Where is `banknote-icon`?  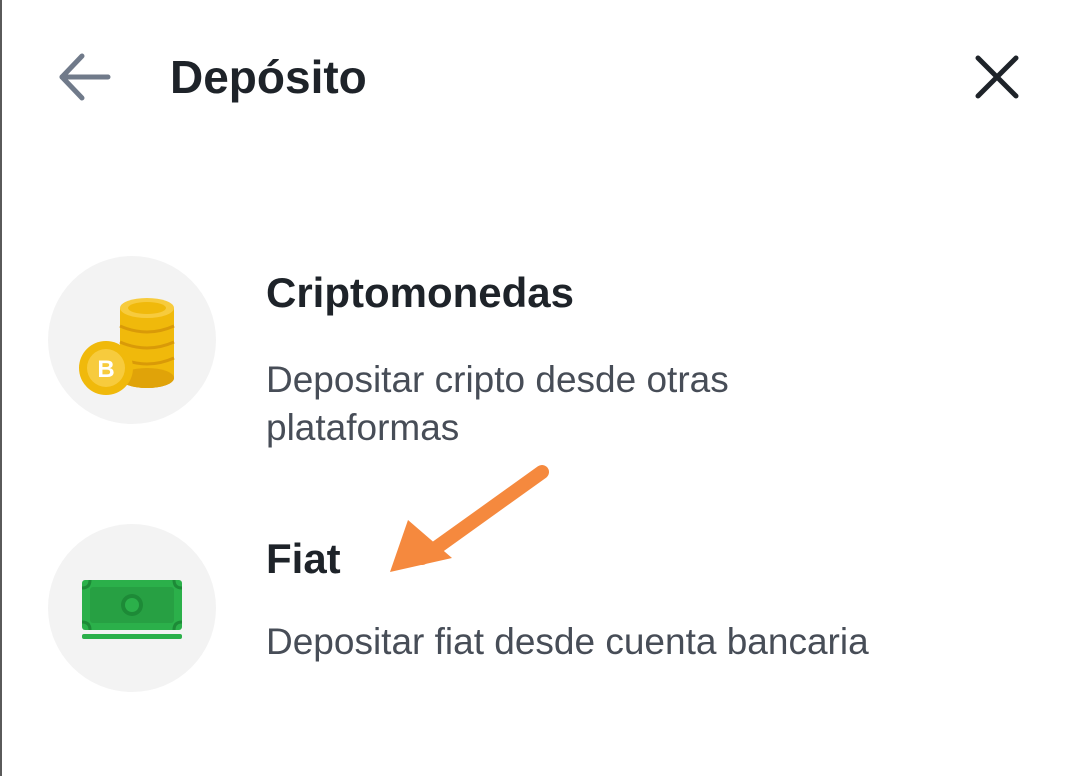
banknote-icon is located at coordinates (132, 609).